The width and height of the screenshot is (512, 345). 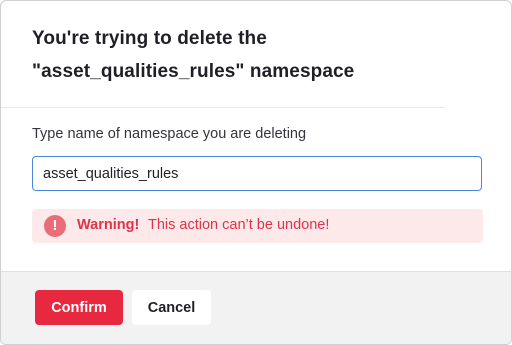 I want to click on confirm-button: Confirm, so click(x=79, y=307).